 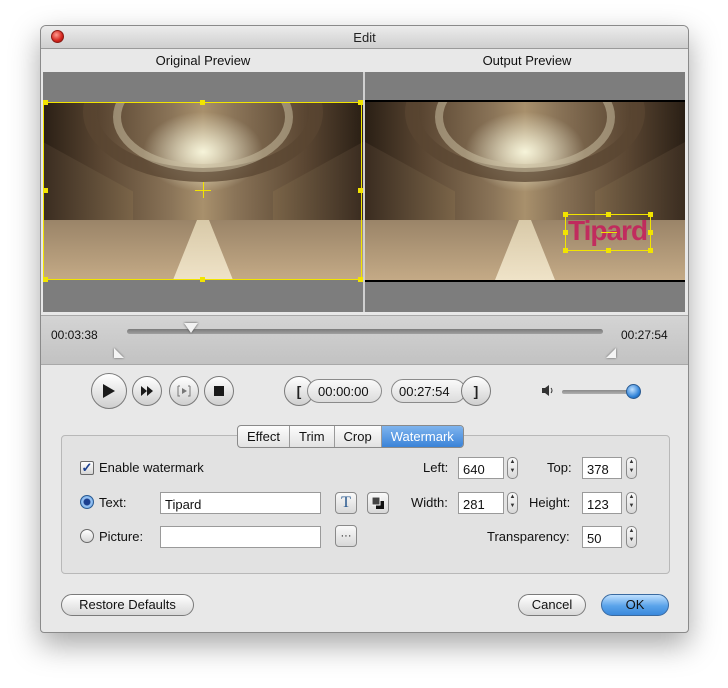 I want to click on stop-icon, so click(x=219, y=391).